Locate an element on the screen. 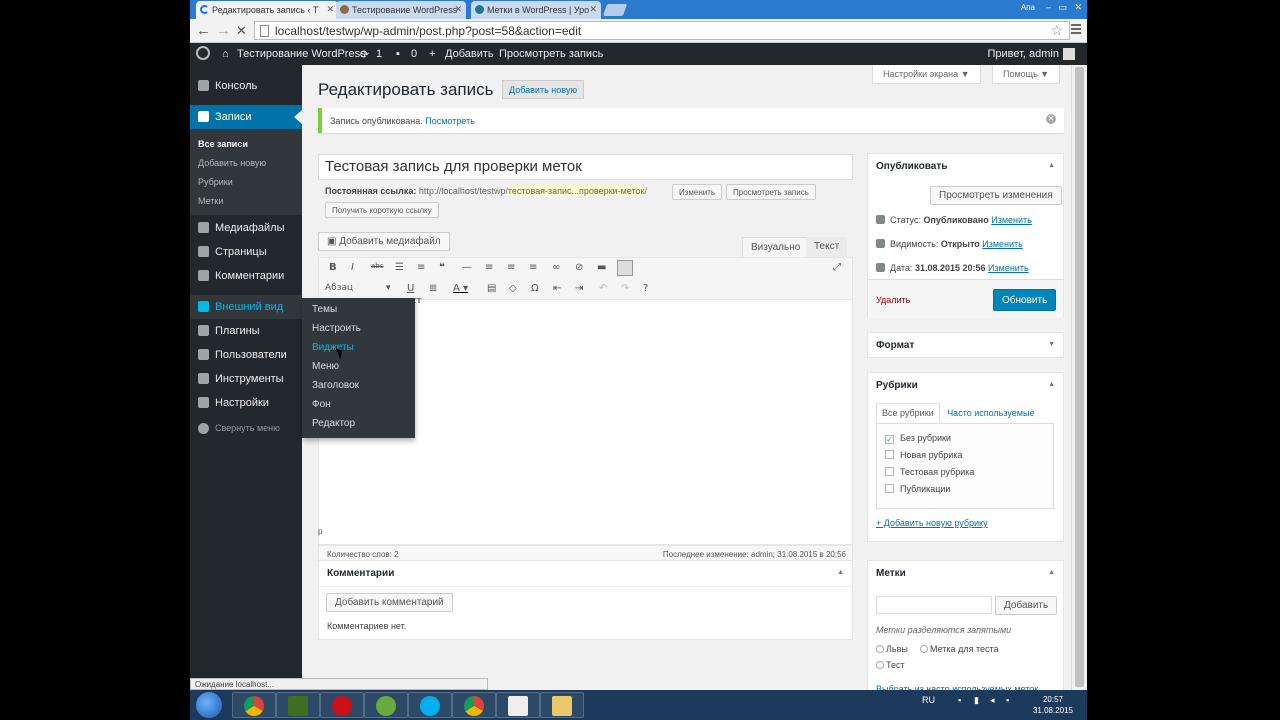 The height and width of the screenshot is (720, 1280). redo-icon: ↷ is located at coordinates (625, 288).